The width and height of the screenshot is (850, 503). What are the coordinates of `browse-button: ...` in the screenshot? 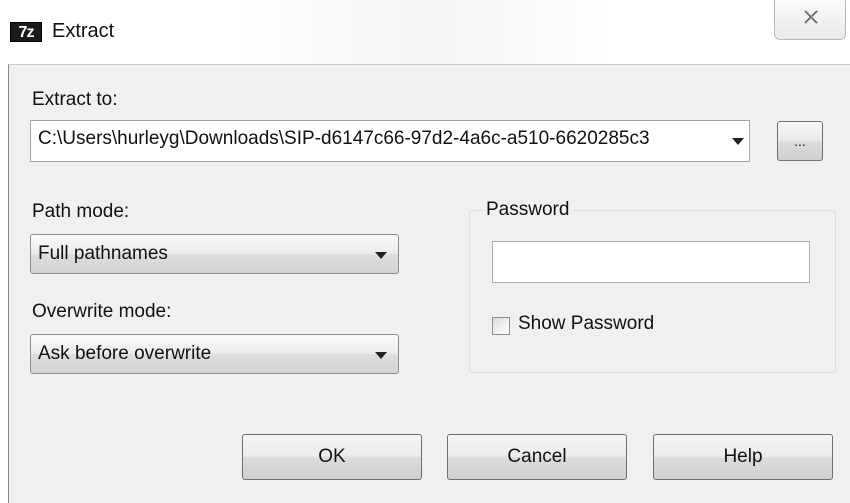 It's located at (800, 141).